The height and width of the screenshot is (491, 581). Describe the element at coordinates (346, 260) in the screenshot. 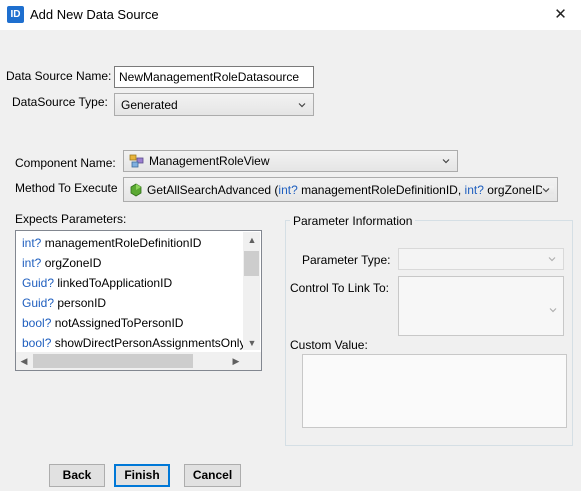

I see `parameter-type-label: Parameter Type:` at that location.